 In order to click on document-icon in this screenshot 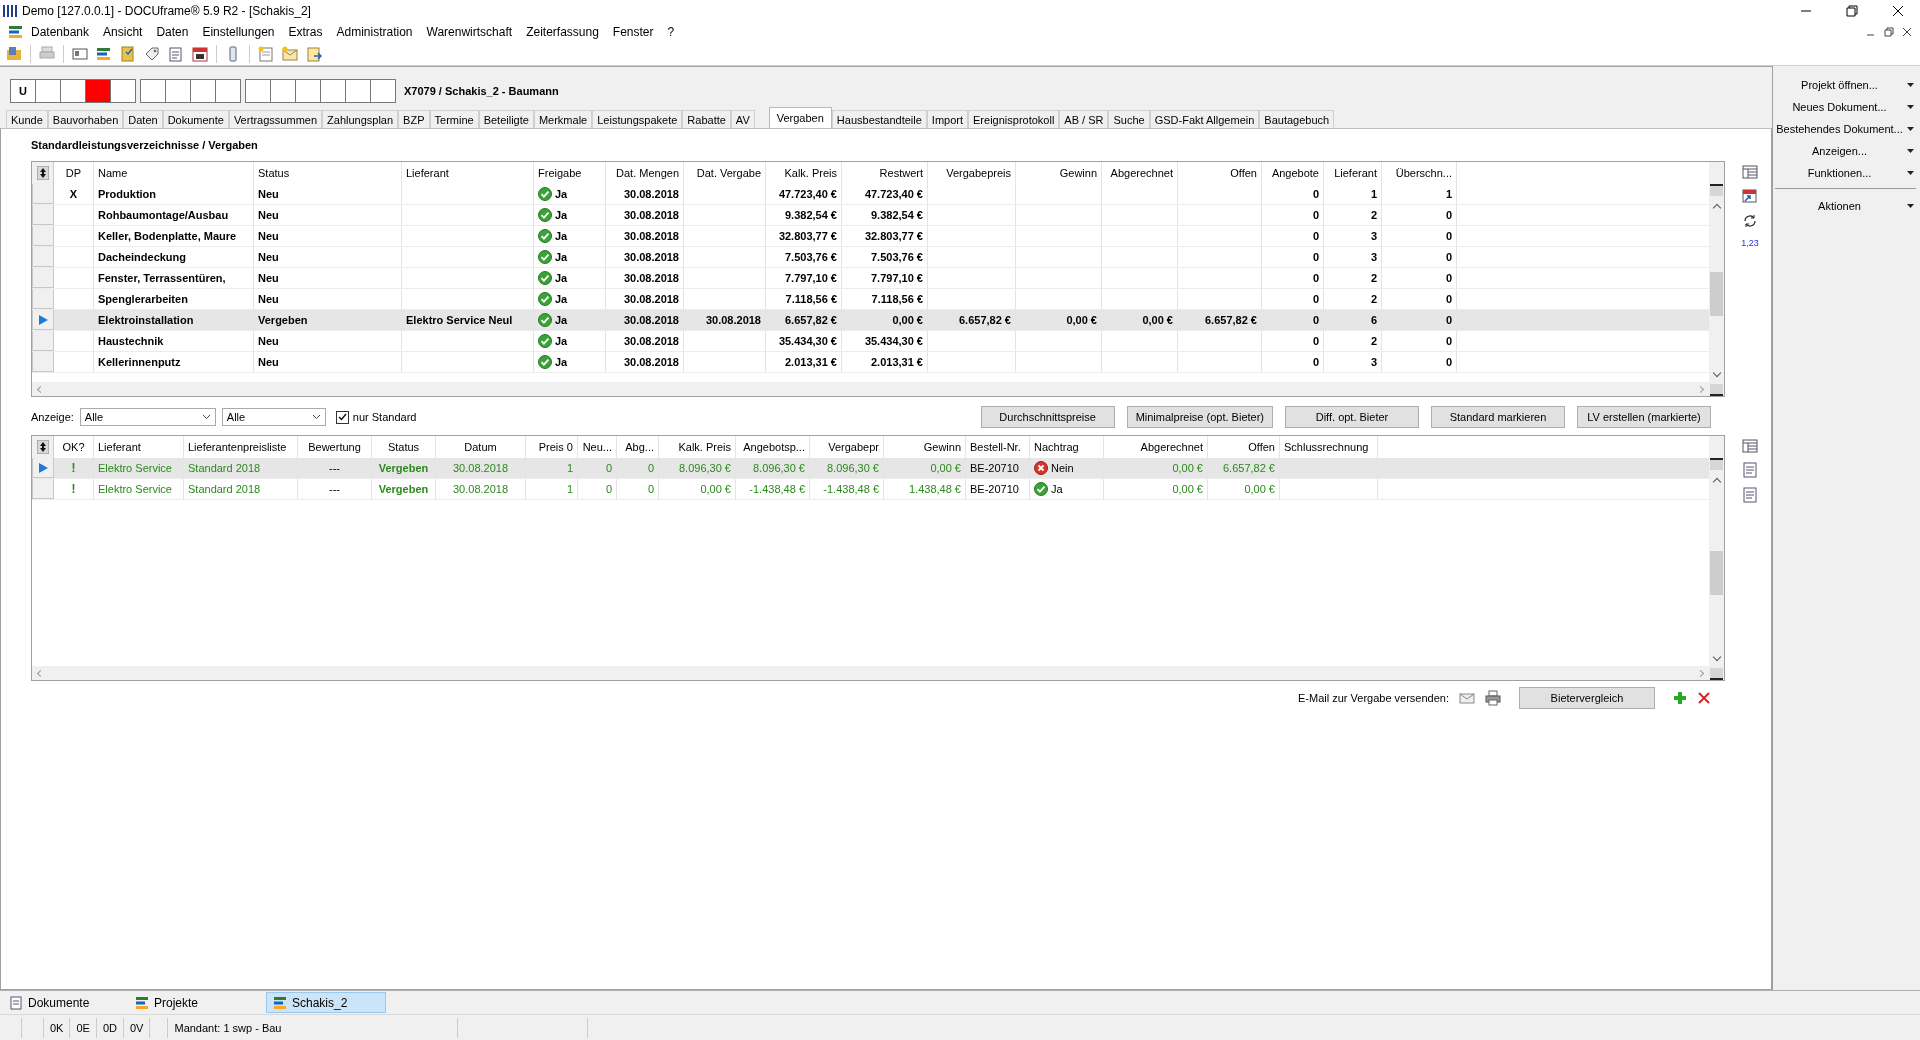, I will do `click(314, 53)`.